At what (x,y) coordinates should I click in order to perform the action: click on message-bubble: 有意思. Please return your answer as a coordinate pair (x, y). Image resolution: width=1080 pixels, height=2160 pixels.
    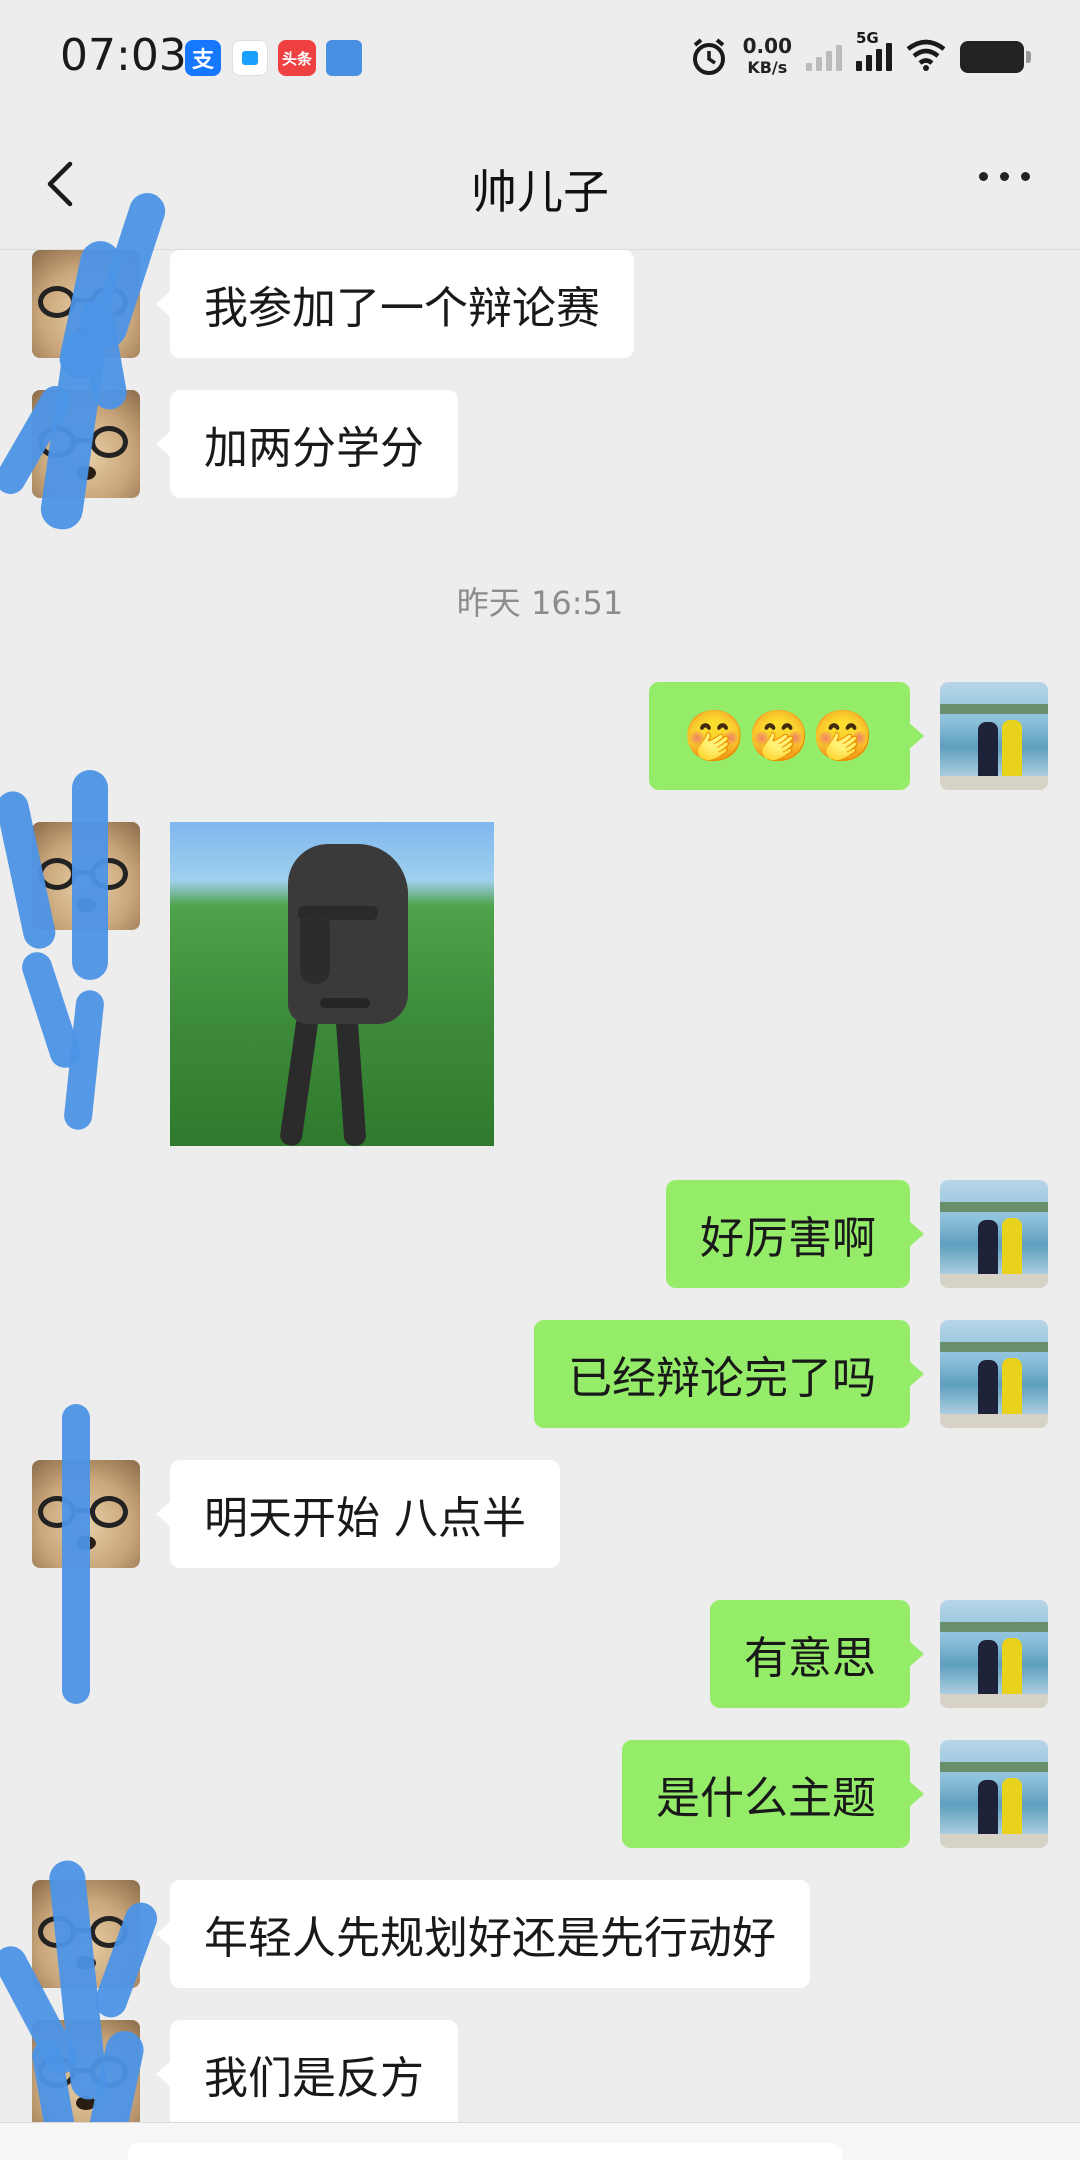
    Looking at the image, I should click on (817, 1654).